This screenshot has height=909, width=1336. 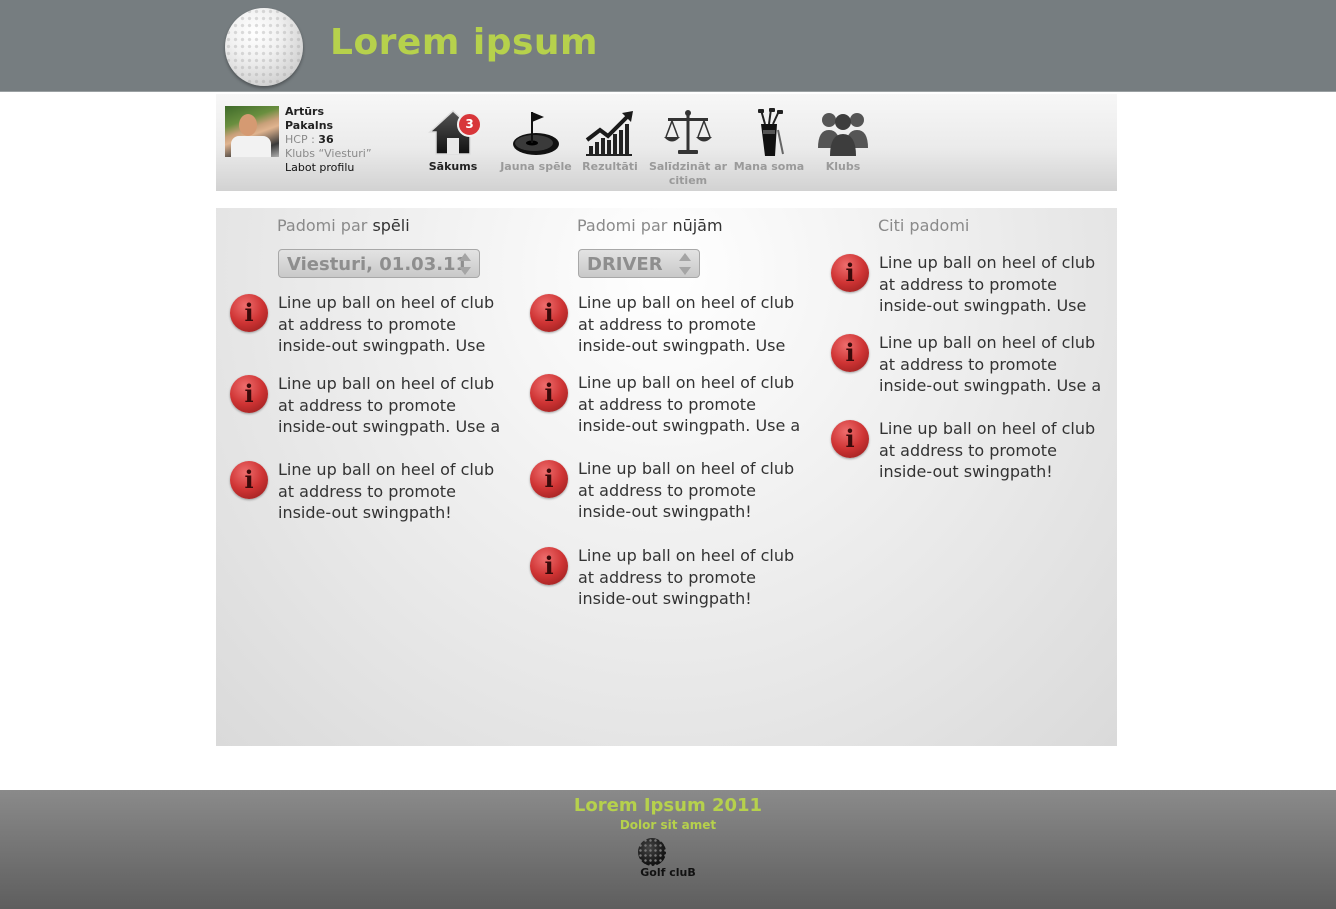 What do you see at coordinates (453, 141) in the screenshot?
I see `nav-item-home: 3 Sākums` at bounding box center [453, 141].